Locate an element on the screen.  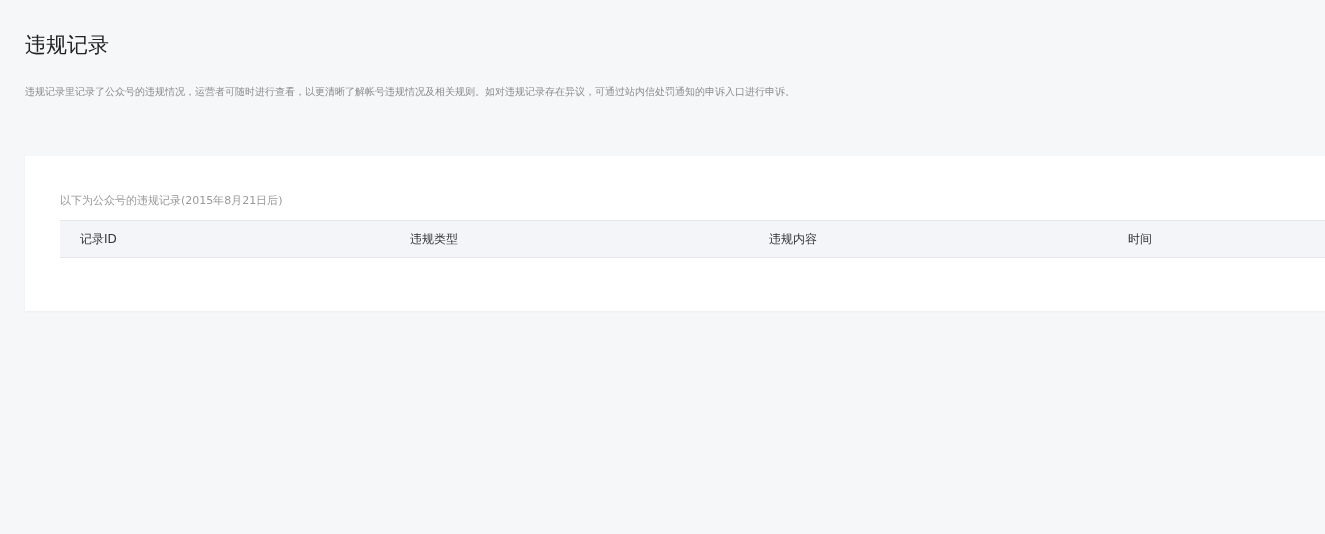
page-description: 违规记录里记录了公众号的违规情况，运营者可随时进行查看，以更清晰了解帐号违规情况及相关规则。如对违规记录存在异议，可通过站内信处罚通知的申诉入口进行申诉。 is located at coordinates (410, 92).